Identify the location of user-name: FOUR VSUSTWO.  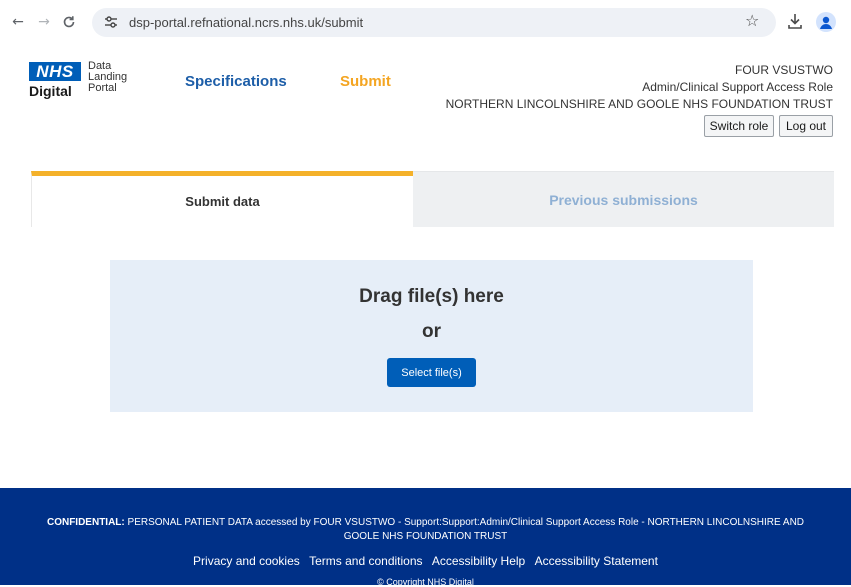
(784, 70).